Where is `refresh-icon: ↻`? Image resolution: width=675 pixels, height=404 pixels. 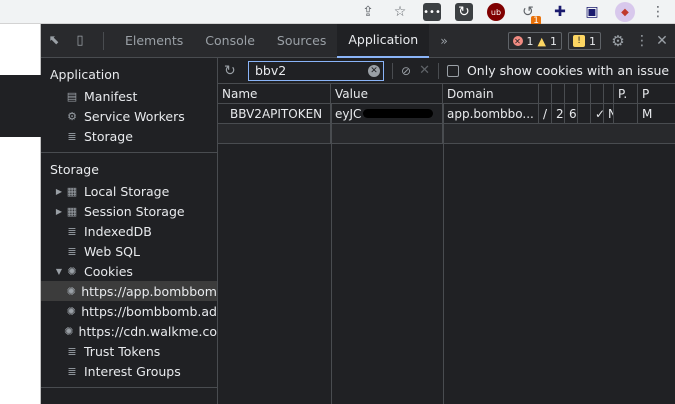 refresh-icon: ↻ is located at coordinates (232, 71).